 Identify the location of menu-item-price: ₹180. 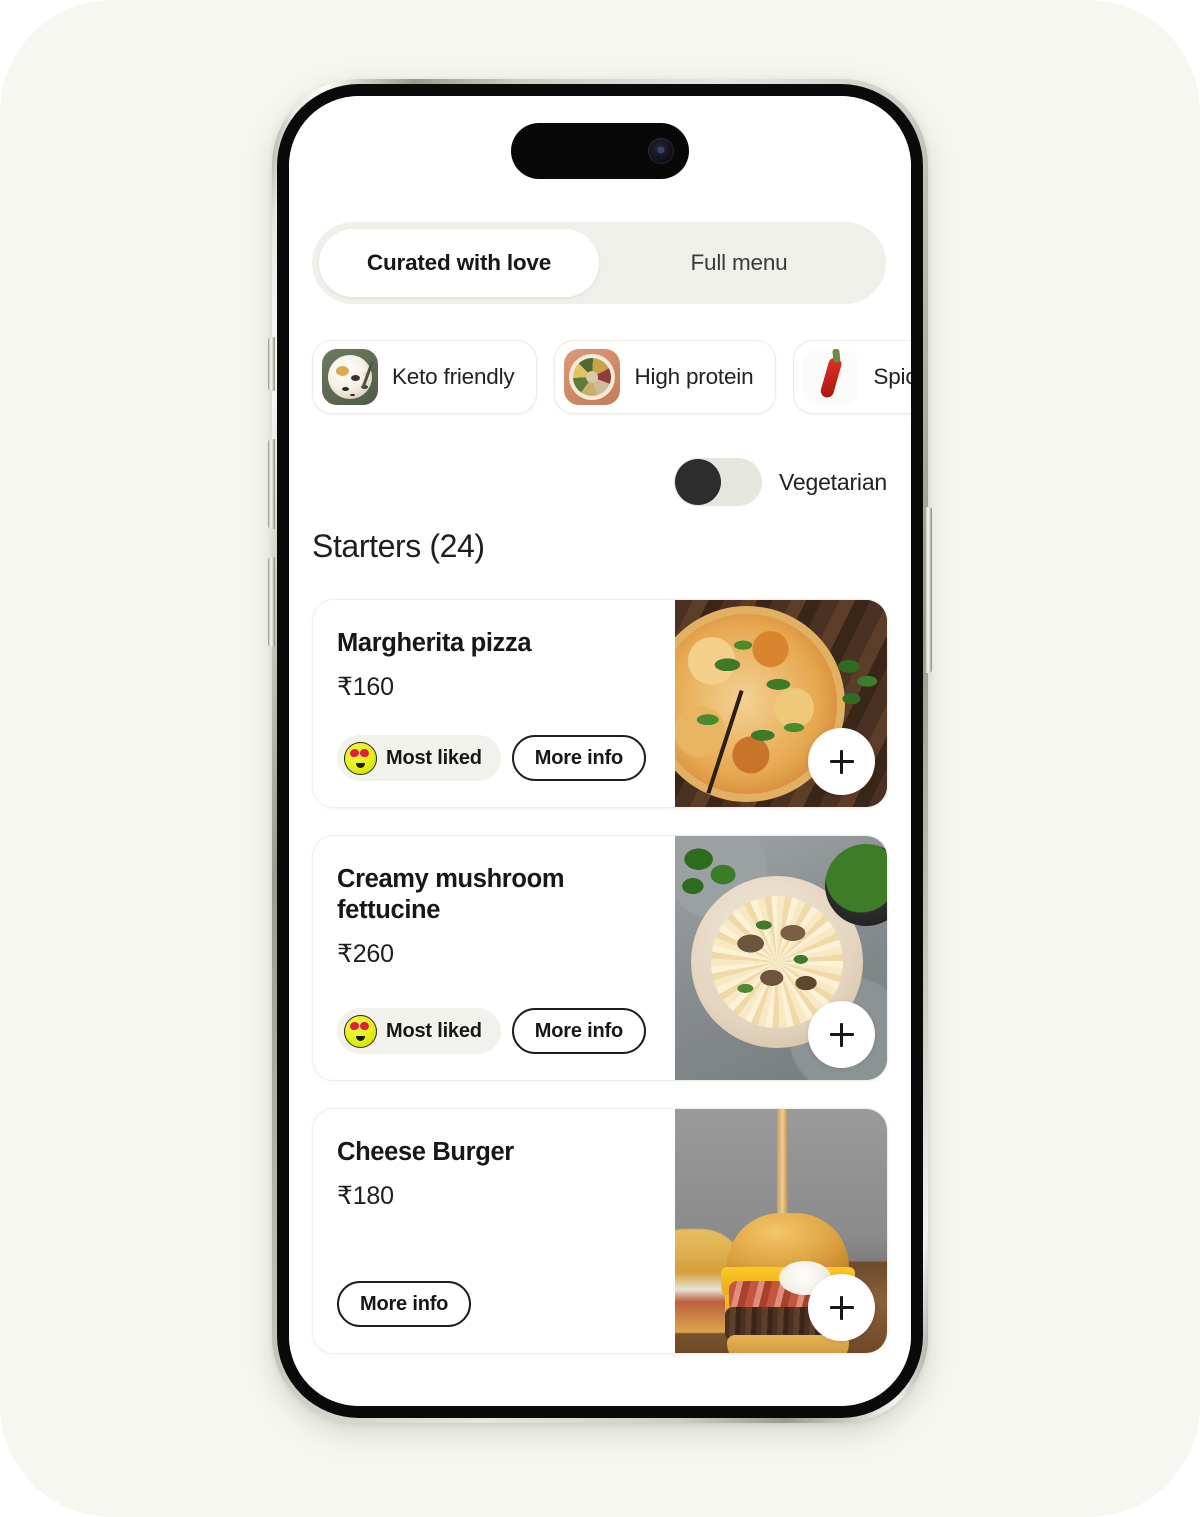
(365, 1196).